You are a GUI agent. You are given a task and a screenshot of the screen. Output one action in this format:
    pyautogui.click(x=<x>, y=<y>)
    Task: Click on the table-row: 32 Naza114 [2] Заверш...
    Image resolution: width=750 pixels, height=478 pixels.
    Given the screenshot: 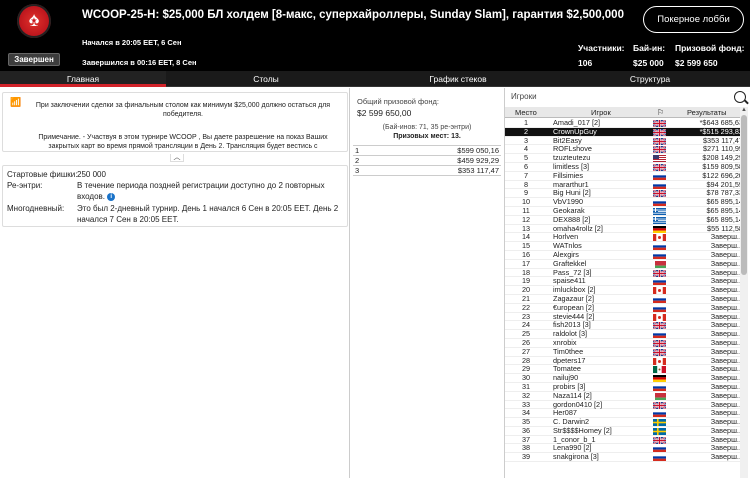 What is the action you would take?
    pyautogui.click(x=625, y=396)
    